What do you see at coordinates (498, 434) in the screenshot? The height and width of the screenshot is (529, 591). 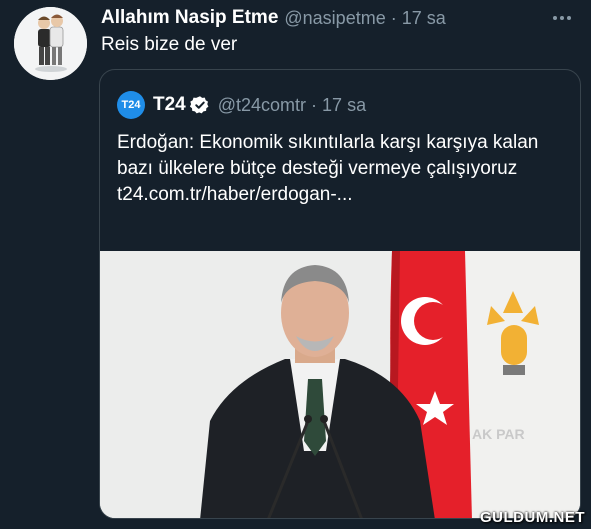 I see `svg-text: AK PAR` at bounding box center [498, 434].